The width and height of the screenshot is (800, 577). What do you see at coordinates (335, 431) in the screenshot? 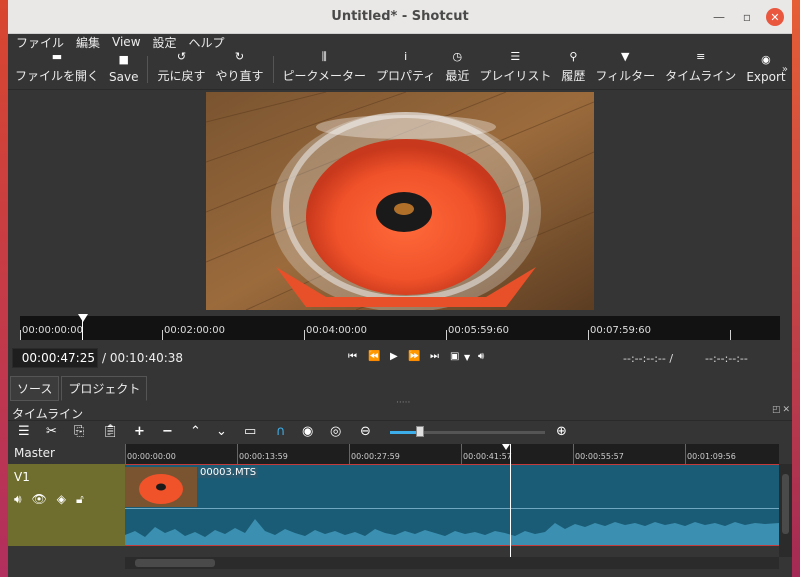
I see `ripple-icon: ◎` at bounding box center [335, 431].